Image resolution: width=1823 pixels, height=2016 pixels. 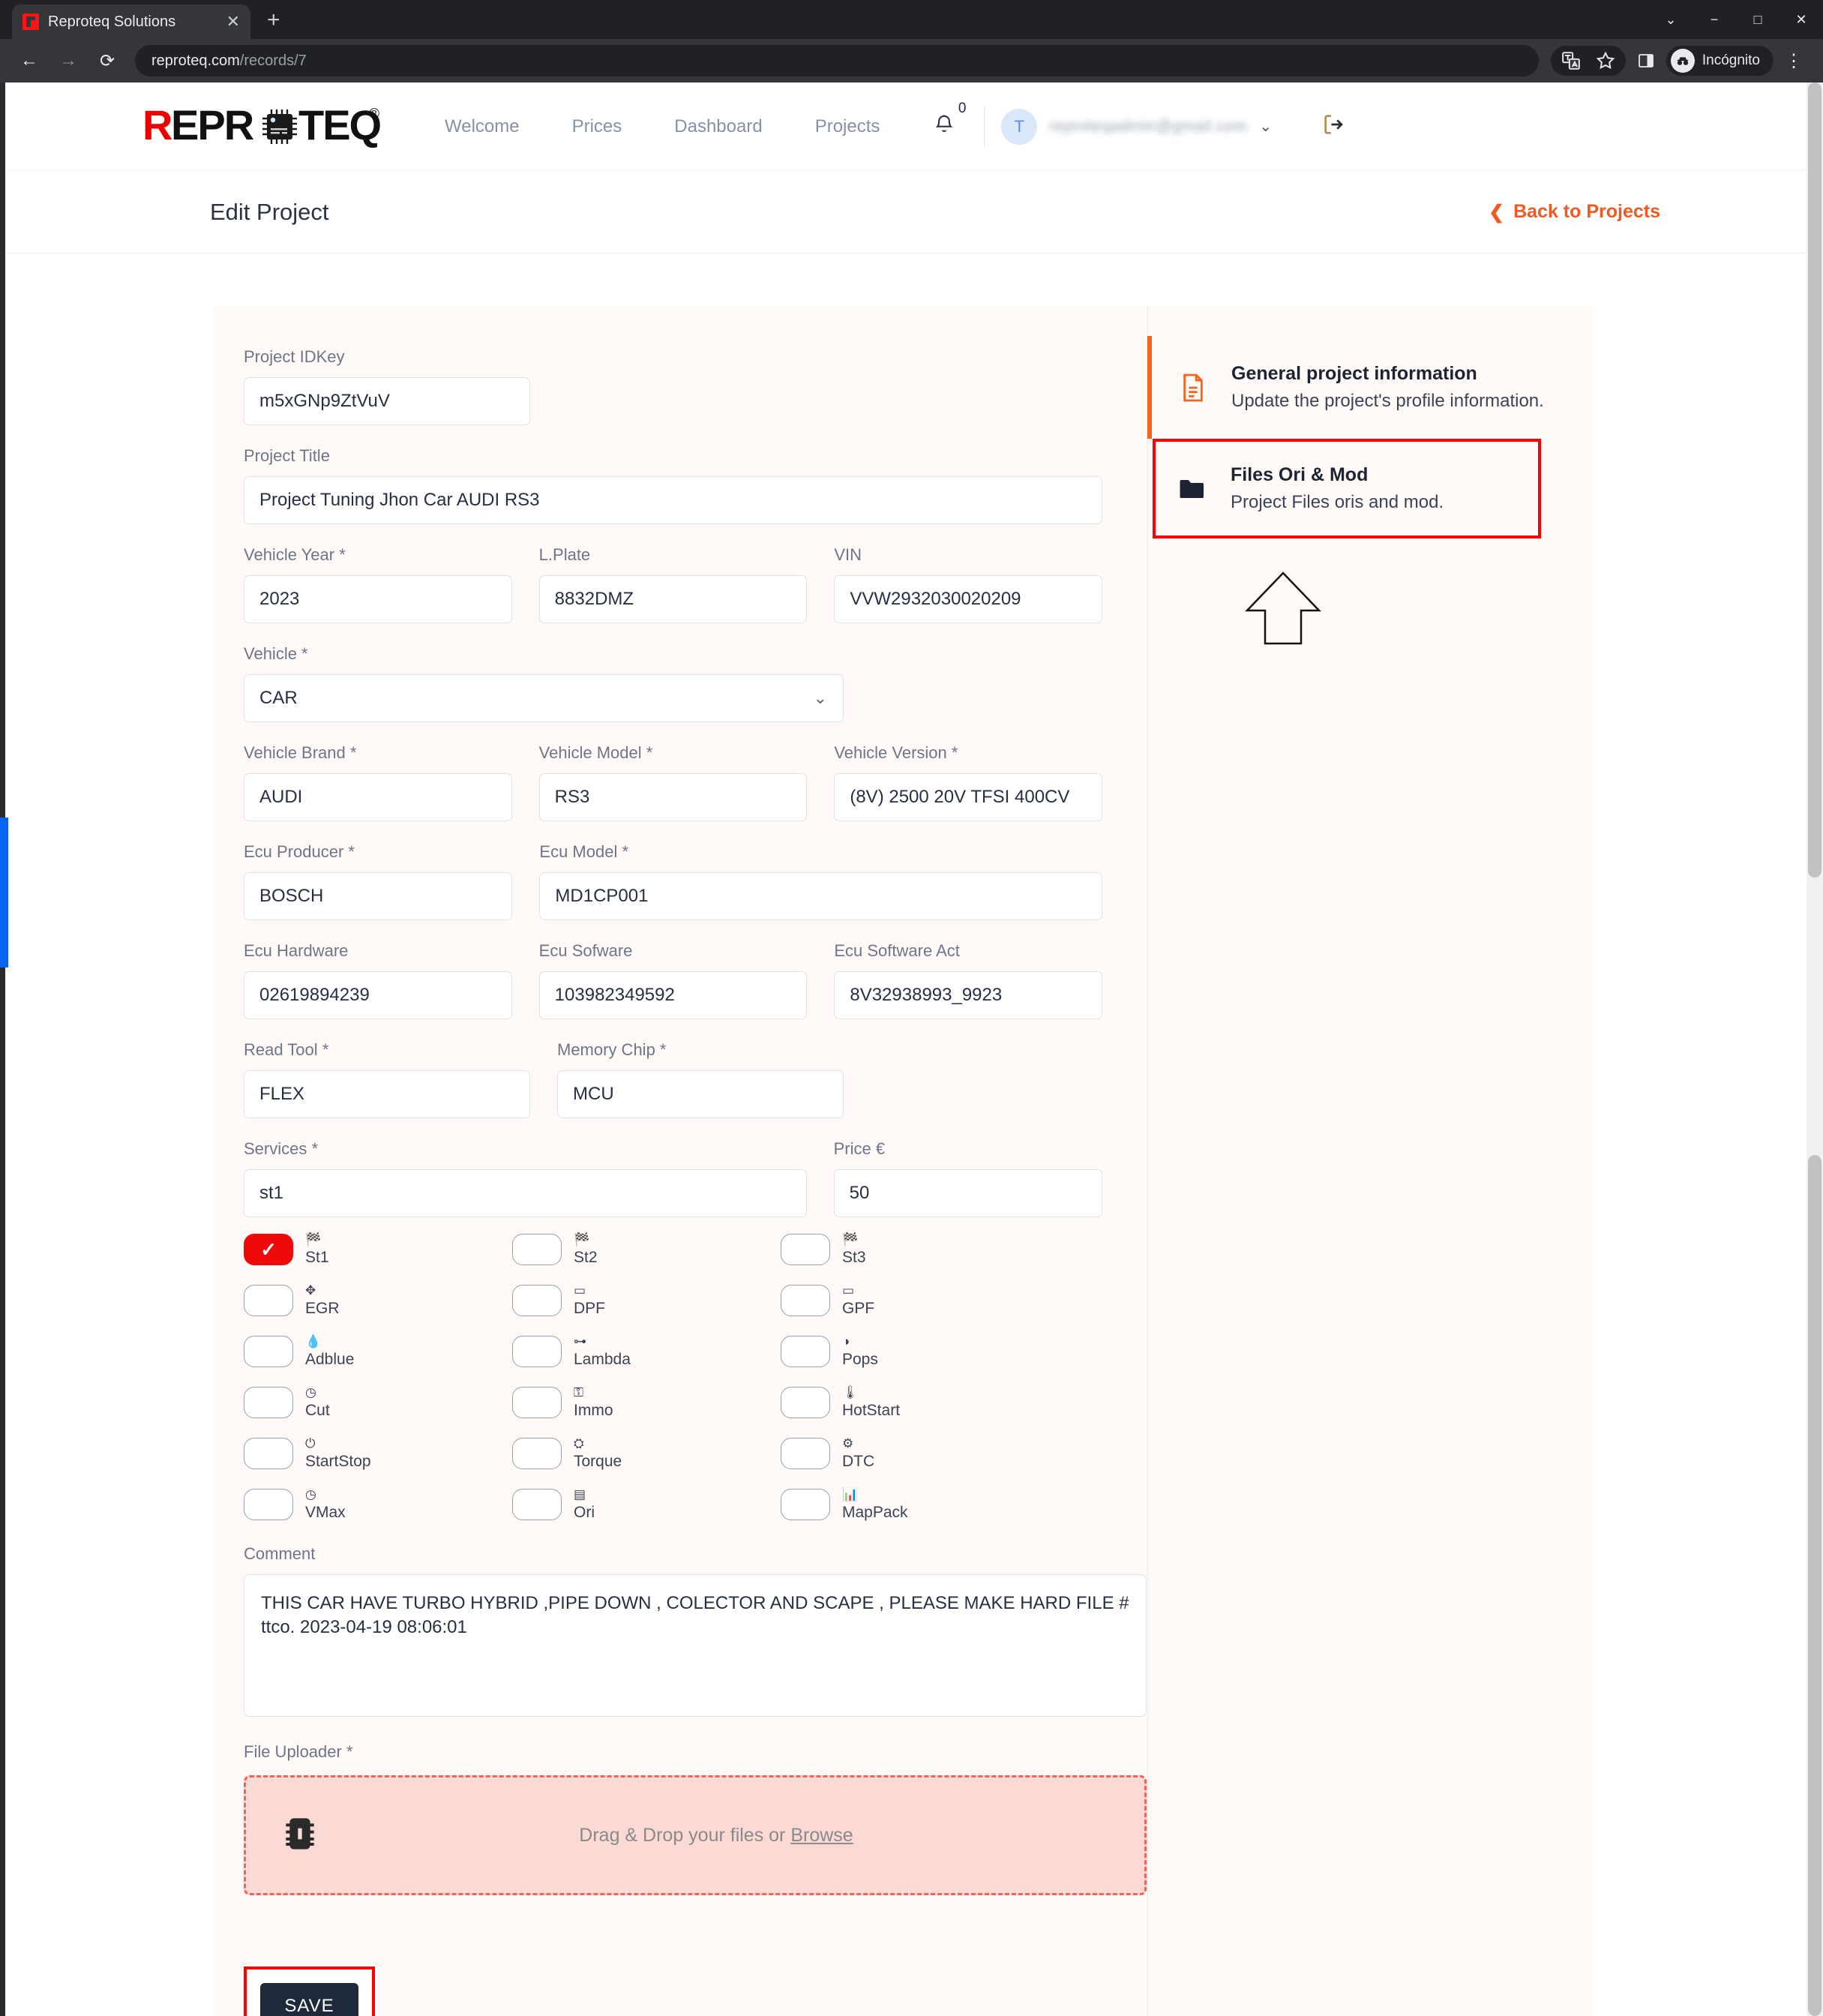 What do you see at coordinates (915, 1300) in the screenshot?
I see `service-toggle-gpf: ▭ GPF` at bounding box center [915, 1300].